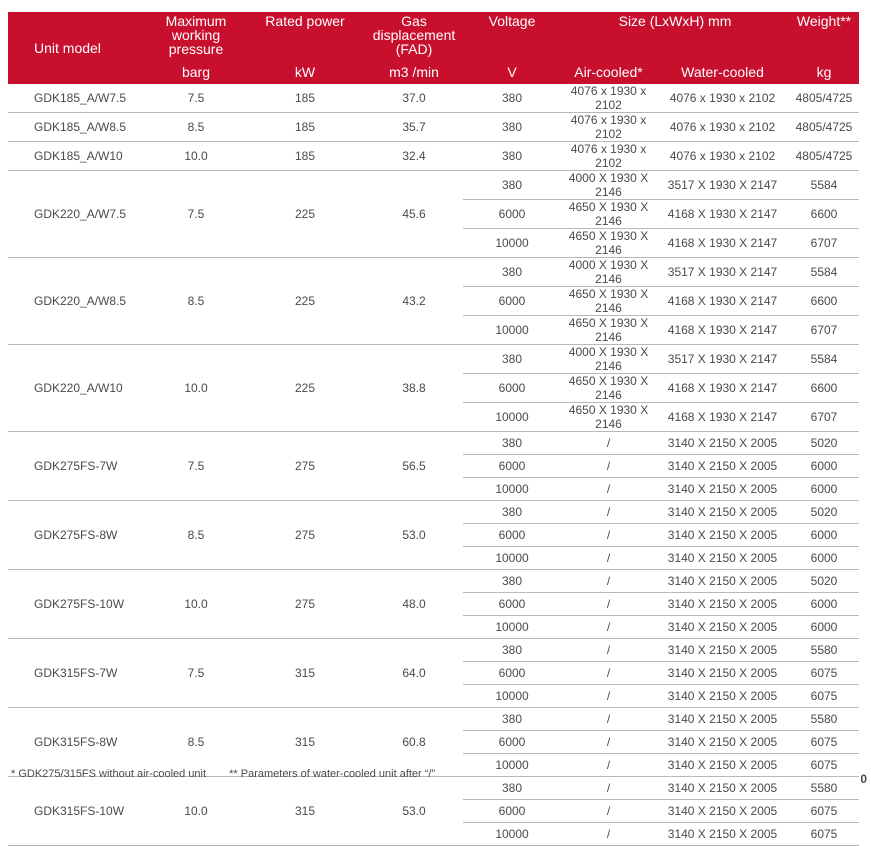 The image size is (871, 846). I want to click on cell-gas-displacement: 45.6, so click(414, 214).